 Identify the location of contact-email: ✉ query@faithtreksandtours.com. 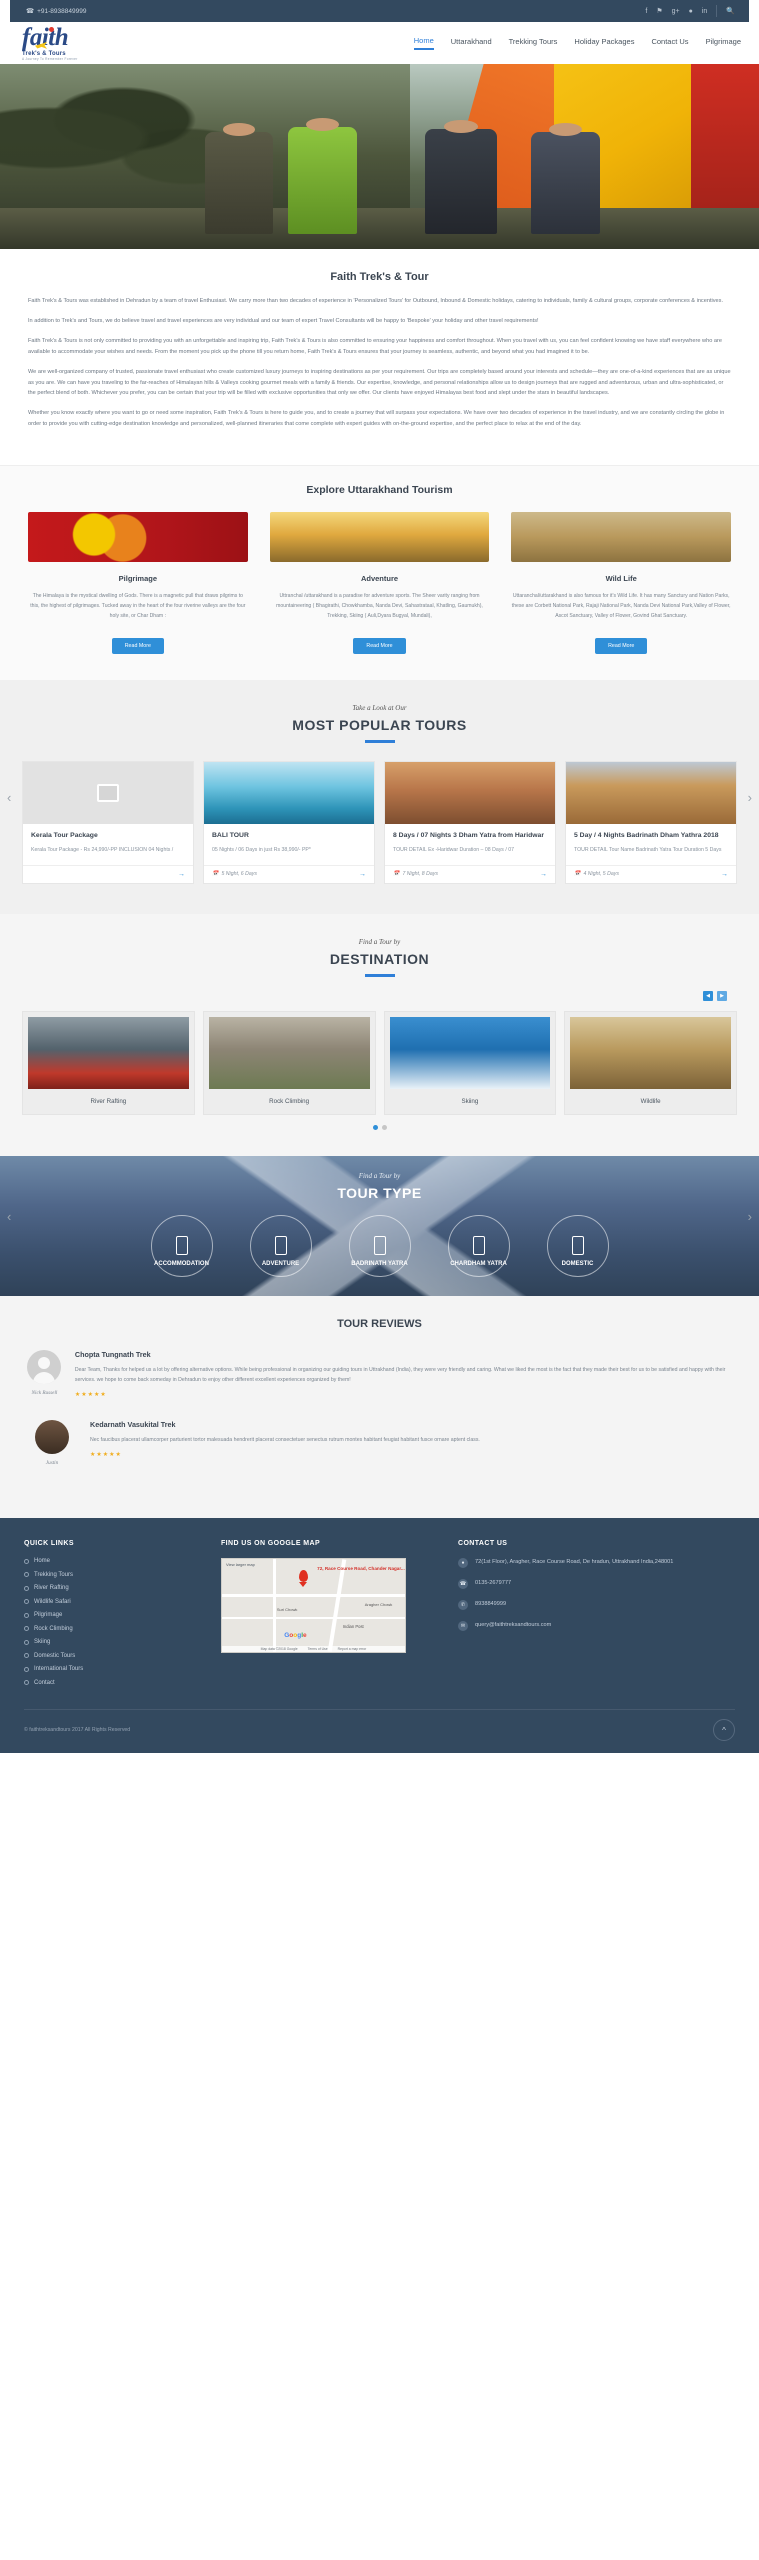
(596, 1626).